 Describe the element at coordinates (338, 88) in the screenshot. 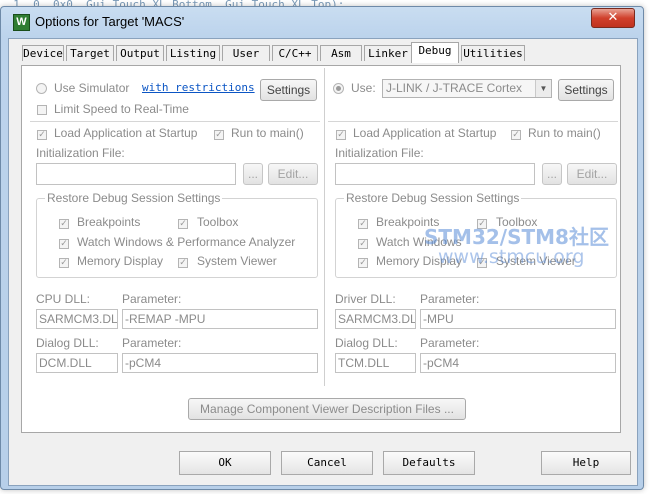

I see `use-debugger-radio` at that location.